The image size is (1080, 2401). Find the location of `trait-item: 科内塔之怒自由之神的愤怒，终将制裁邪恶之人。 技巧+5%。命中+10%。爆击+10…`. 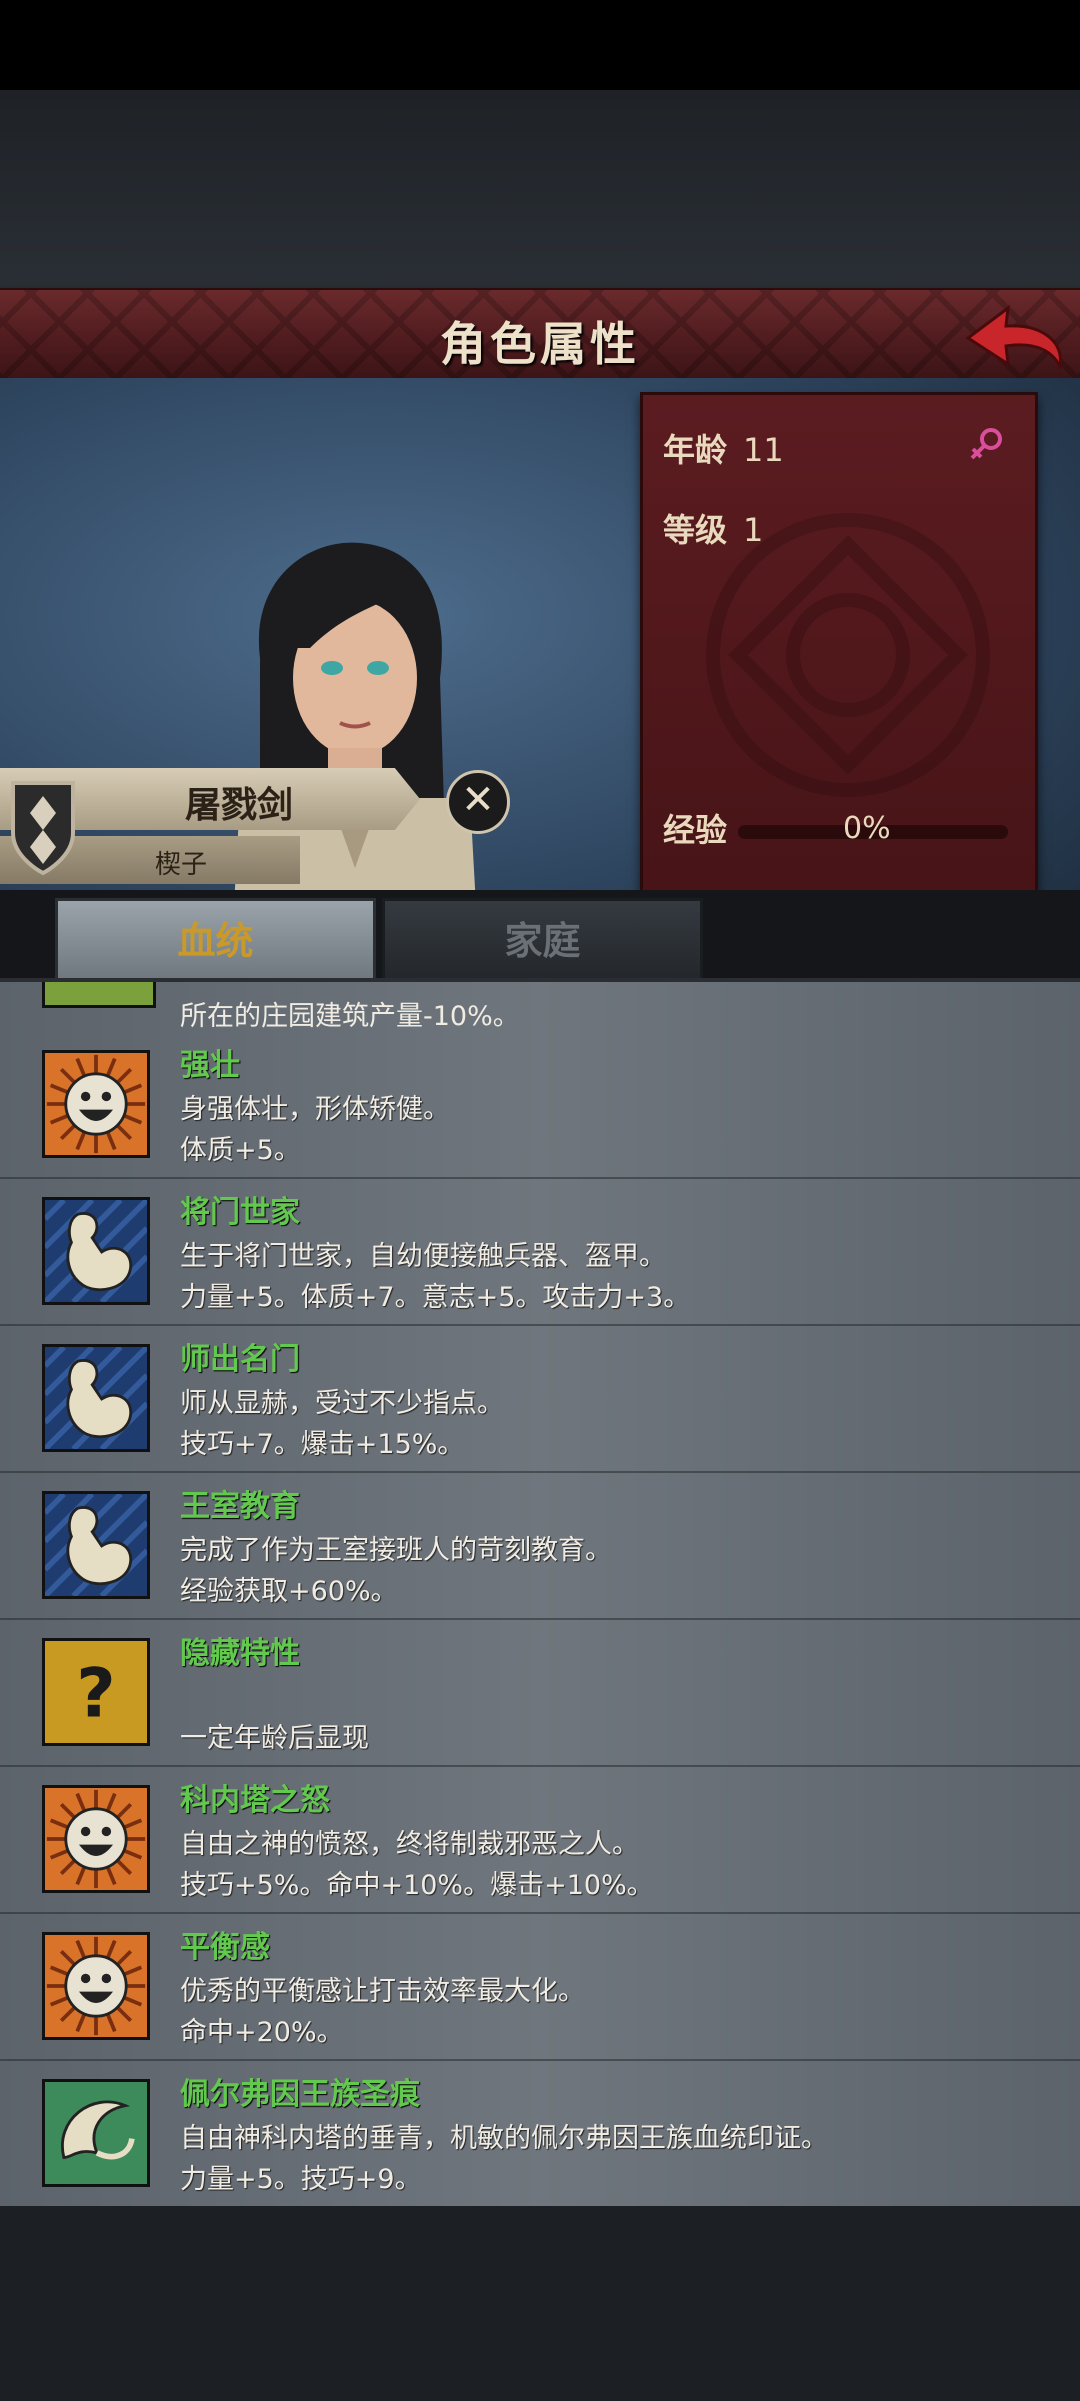

trait-item: 科内塔之怒自由之神的愤怒，终将制裁邪恶之人。 技巧+5%。命中+10%。爆击+10… is located at coordinates (540, 1839).